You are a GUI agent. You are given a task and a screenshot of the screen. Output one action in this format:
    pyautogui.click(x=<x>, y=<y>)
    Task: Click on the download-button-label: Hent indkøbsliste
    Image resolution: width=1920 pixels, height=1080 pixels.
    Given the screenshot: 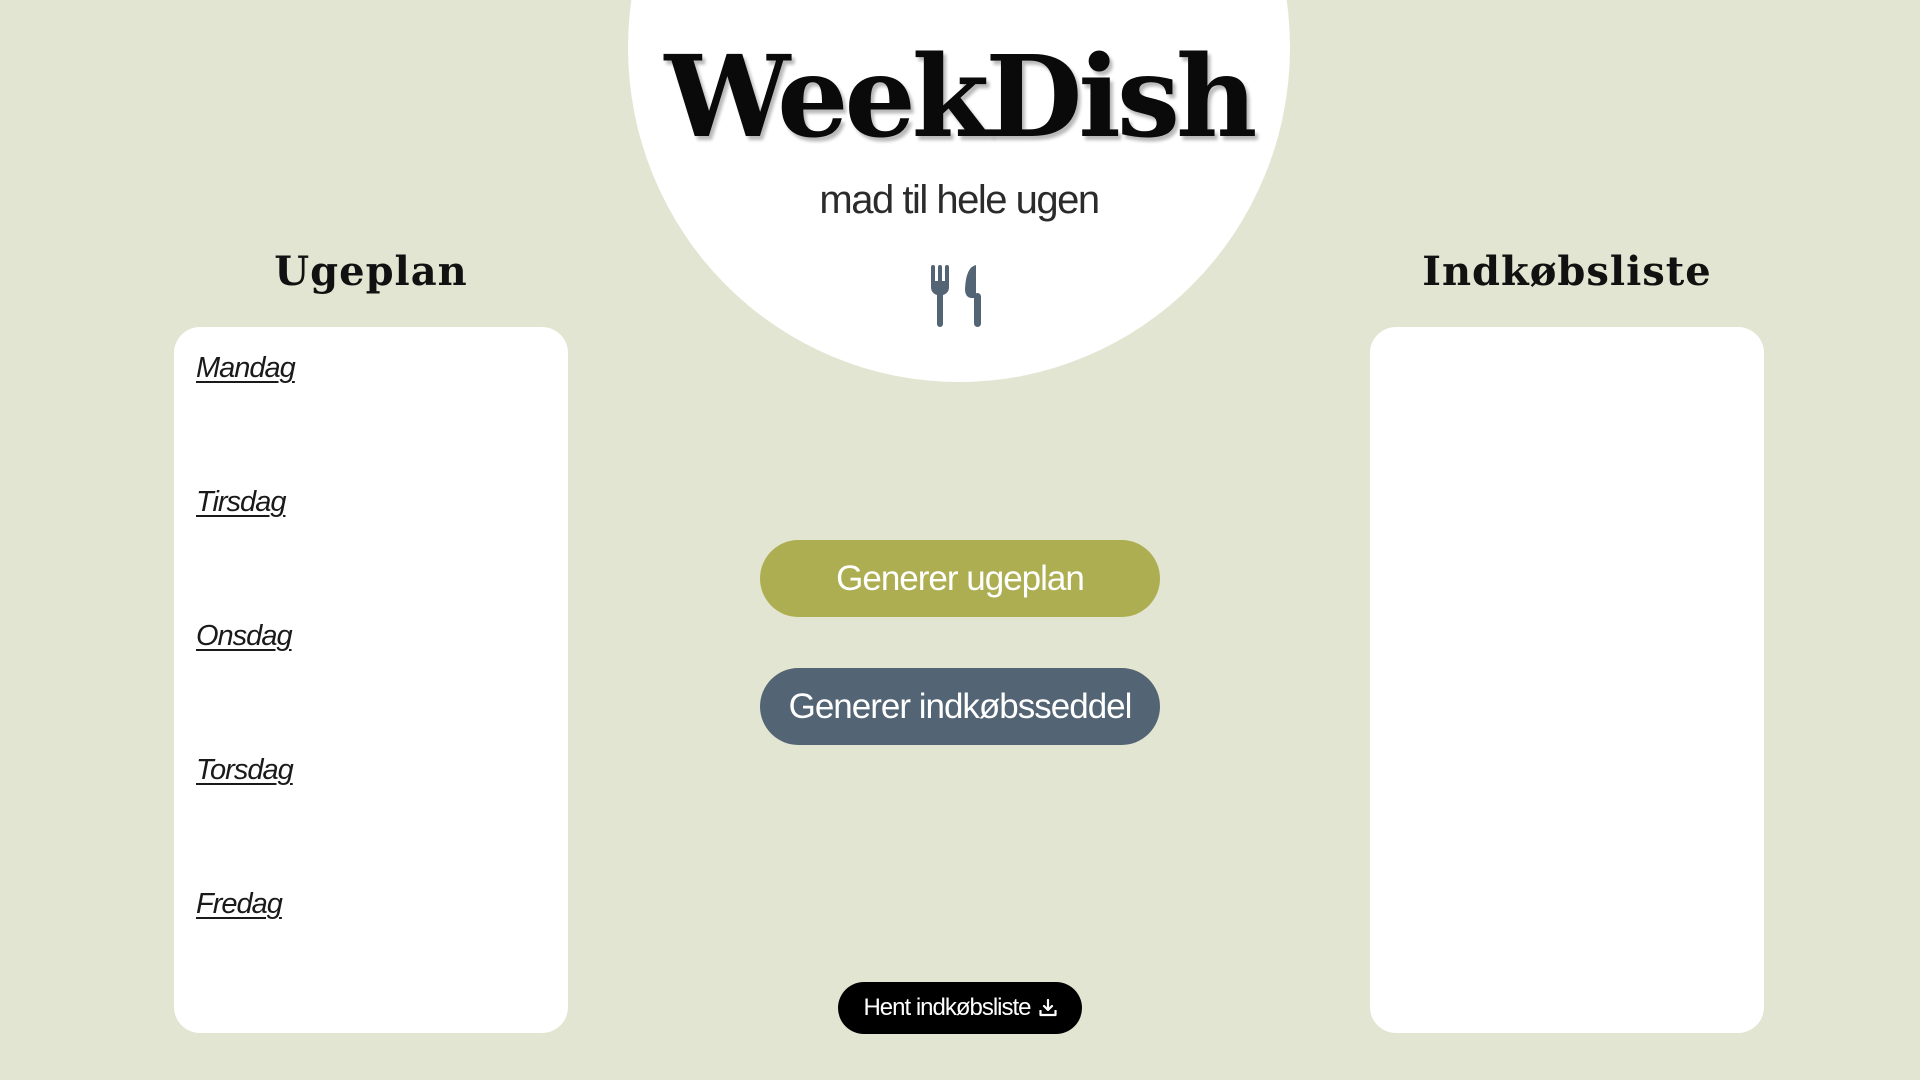 What is the action you would take?
    pyautogui.click(x=947, y=1007)
    